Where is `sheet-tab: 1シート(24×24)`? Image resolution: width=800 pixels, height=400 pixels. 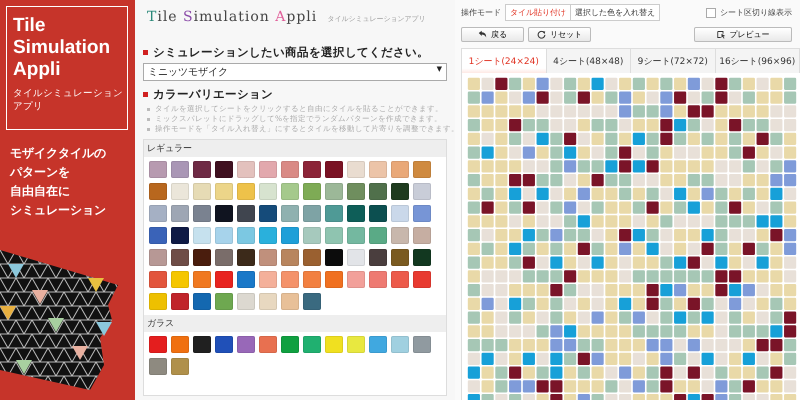
sheet-tab: 1シート(24×24) is located at coordinates (504, 61).